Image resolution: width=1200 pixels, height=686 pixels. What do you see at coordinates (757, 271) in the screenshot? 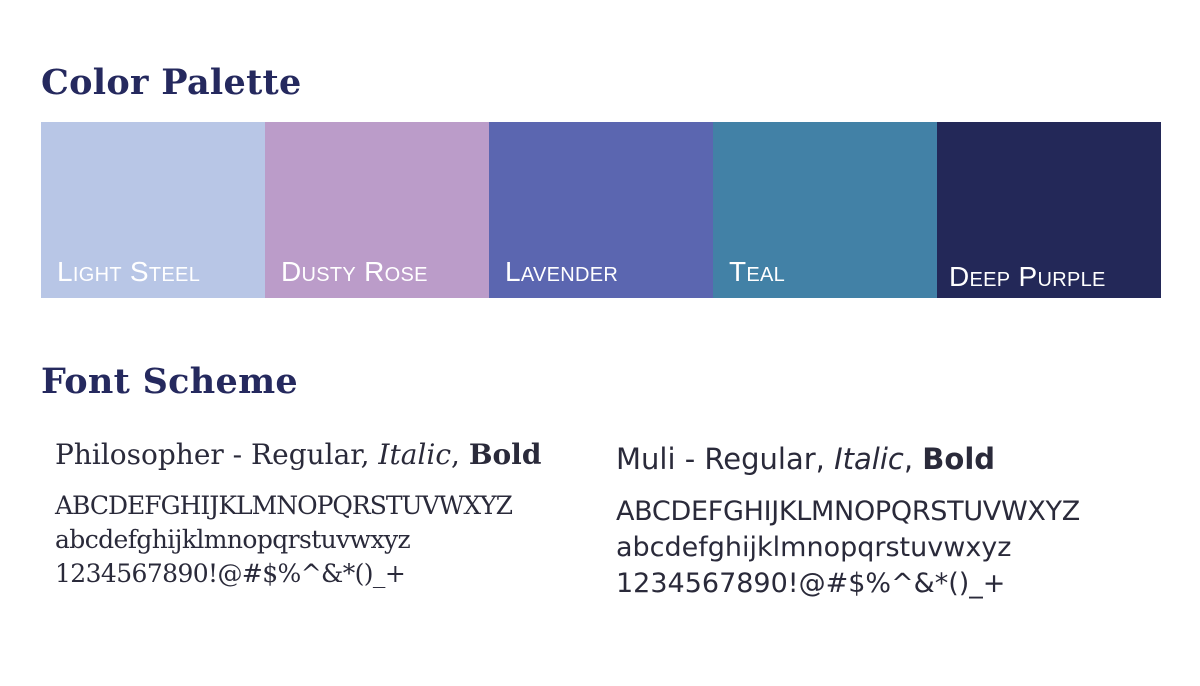
I see `swatch-label: Teal` at bounding box center [757, 271].